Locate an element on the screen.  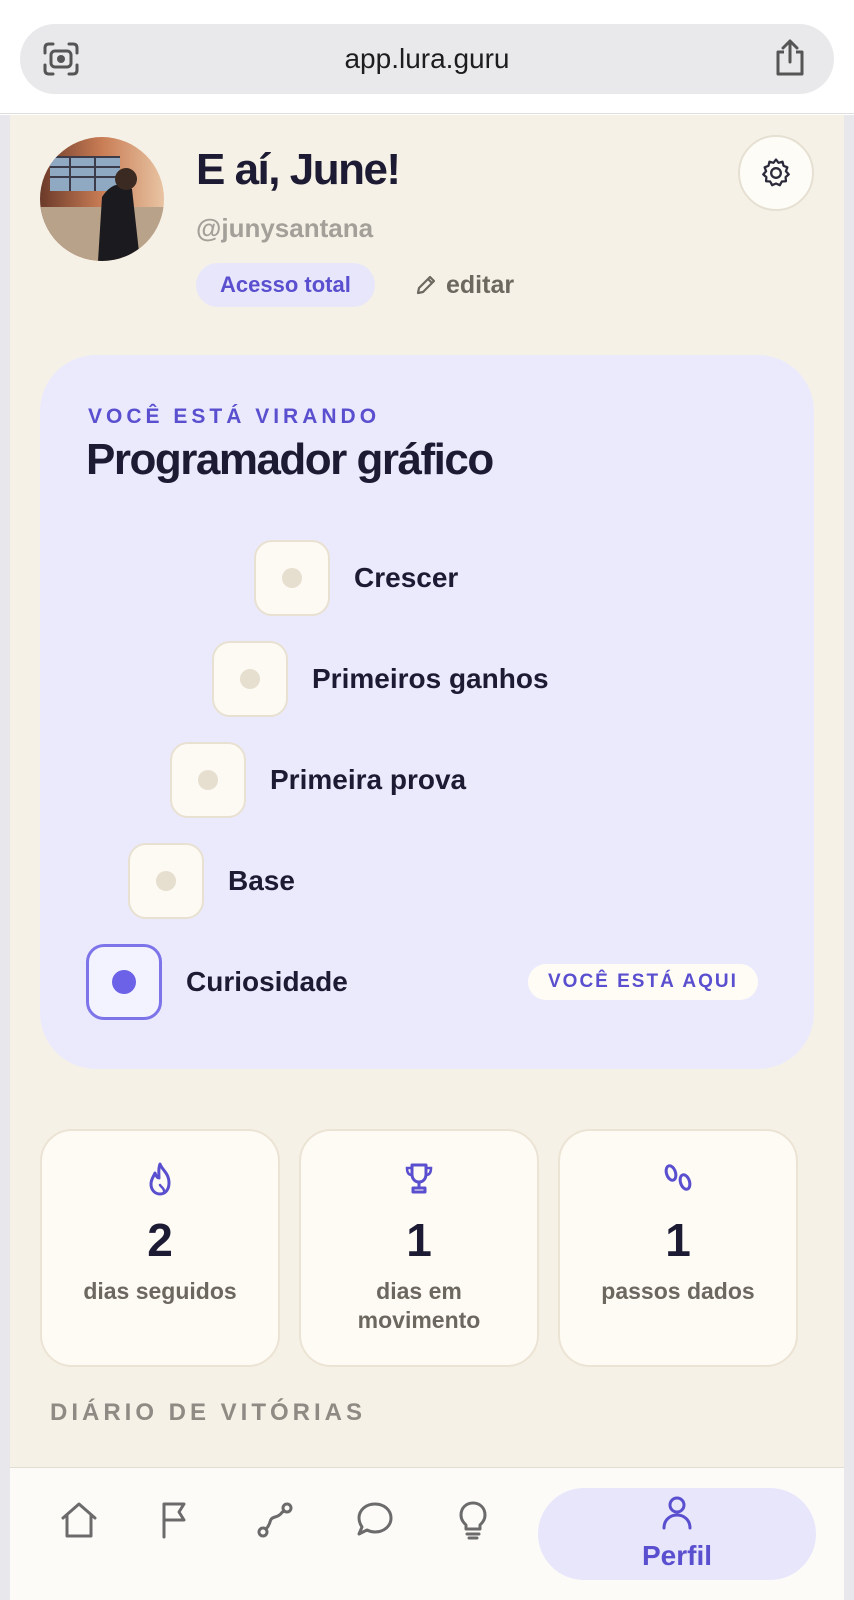
stat-label: dias seguidos is located at coordinates (160, 1291).